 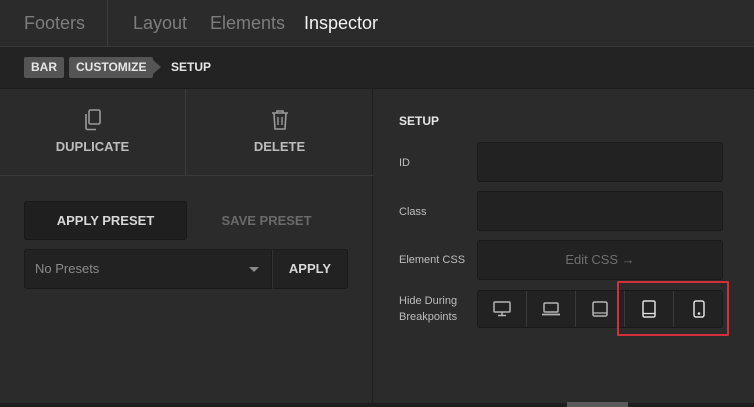 What do you see at coordinates (600, 260) in the screenshot?
I see `edit-css-button: Edit CSS →` at bounding box center [600, 260].